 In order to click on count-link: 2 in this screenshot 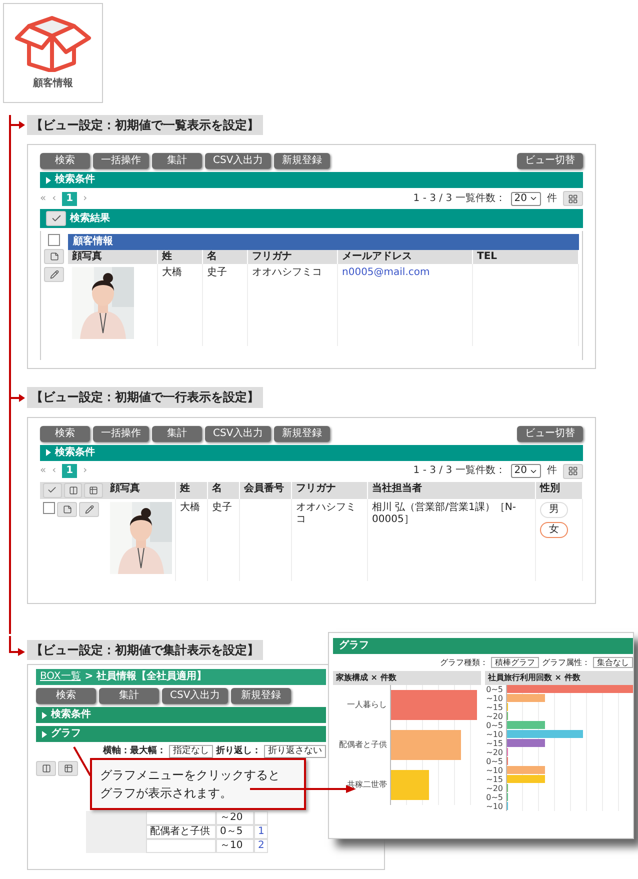, I will do `click(261, 845)`.